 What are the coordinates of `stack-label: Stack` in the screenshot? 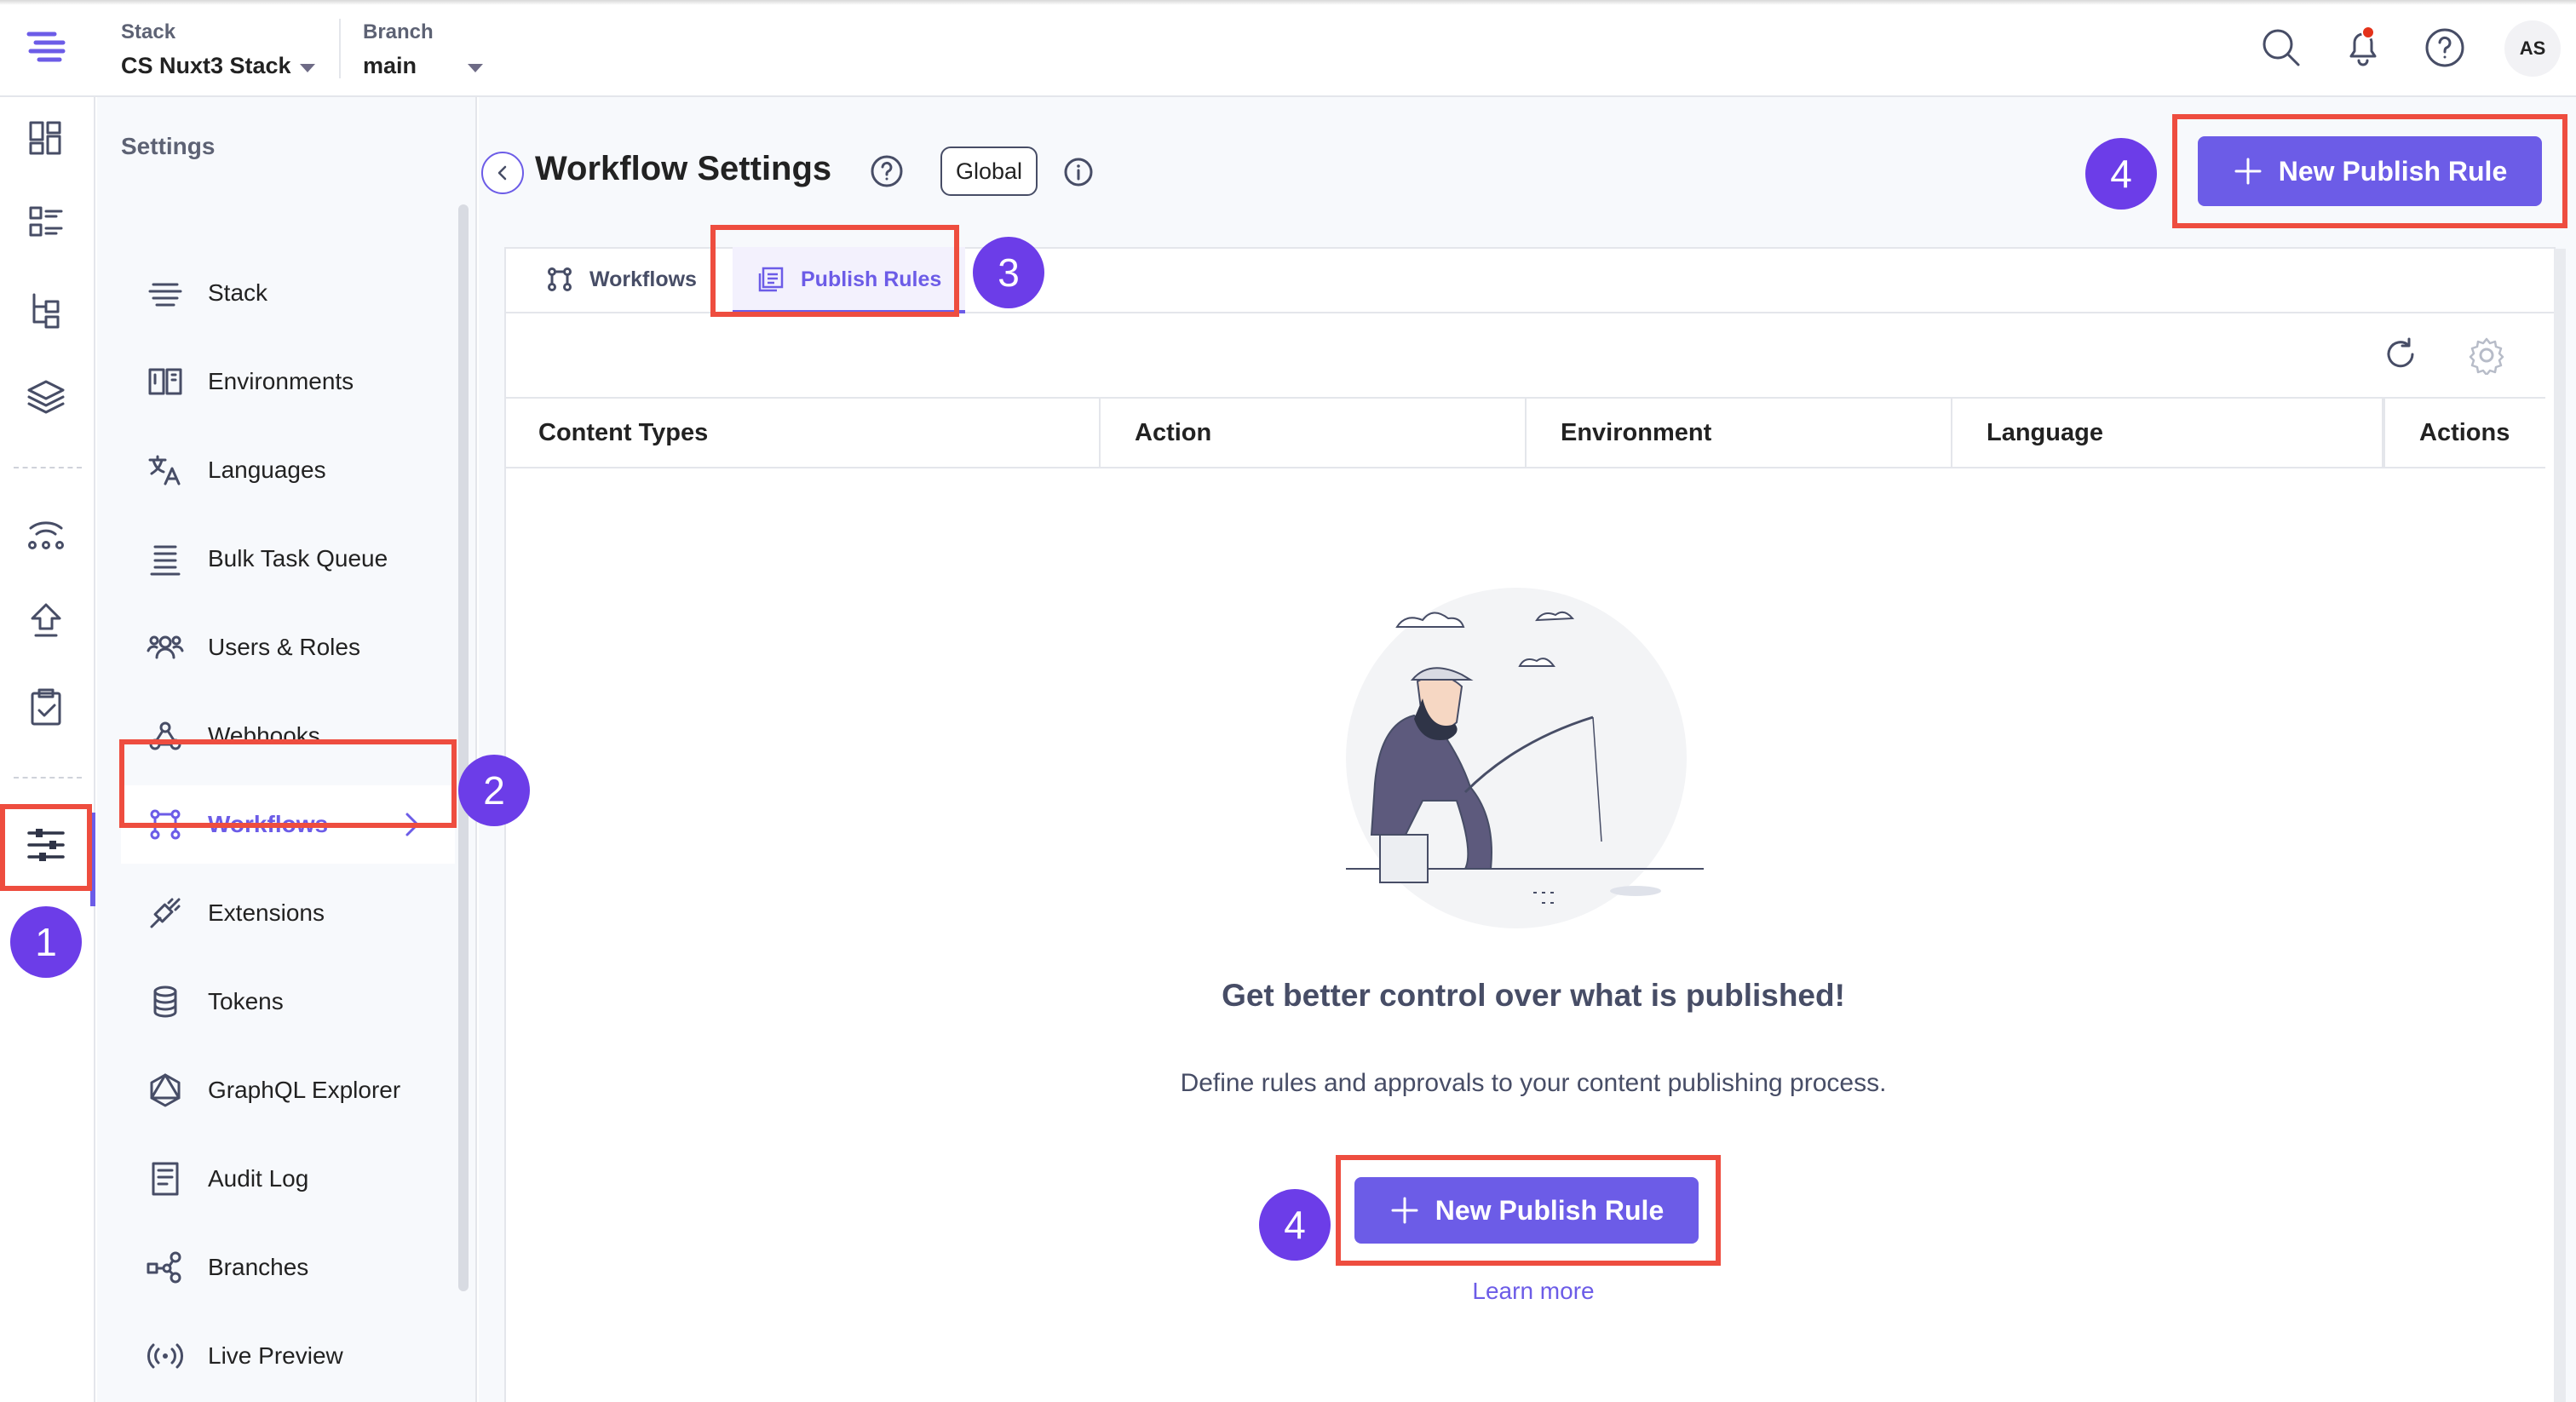 It's located at (148, 31).